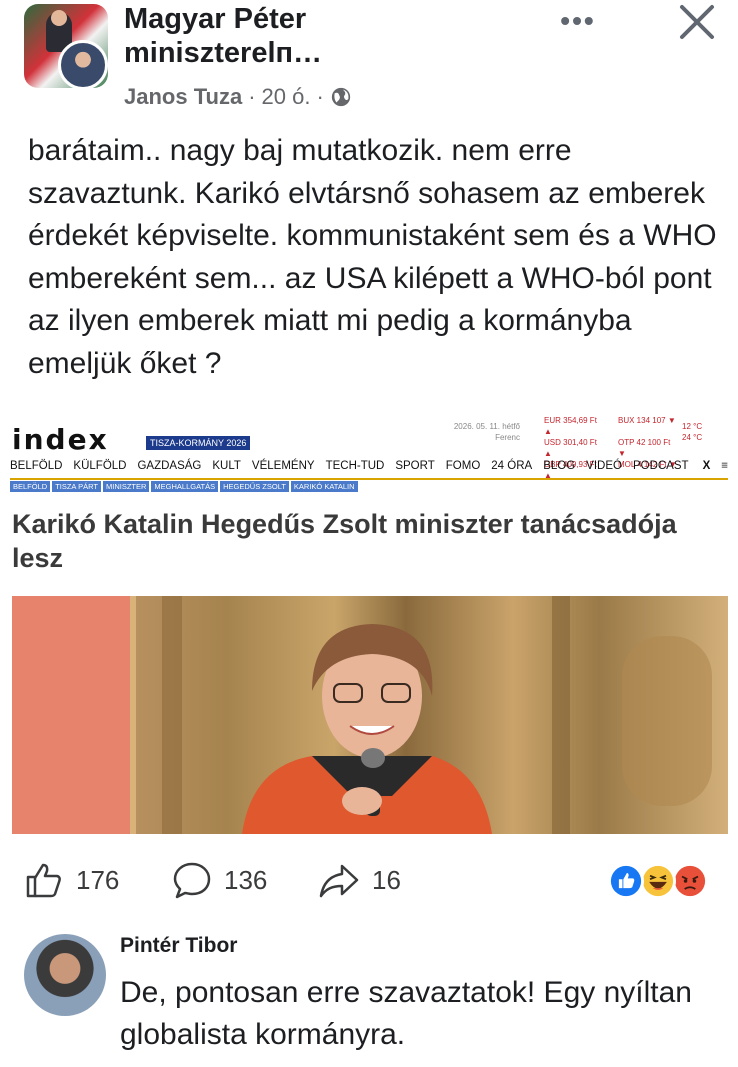  I want to click on author-name: Janos Tuza, so click(183, 97).